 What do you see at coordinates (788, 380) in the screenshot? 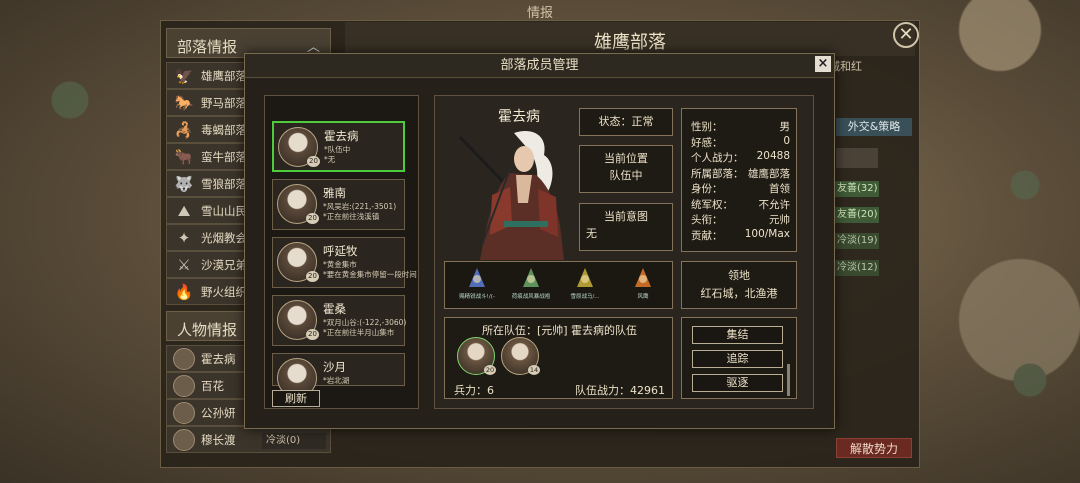
I see `action-scrollbar` at bounding box center [788, 380].